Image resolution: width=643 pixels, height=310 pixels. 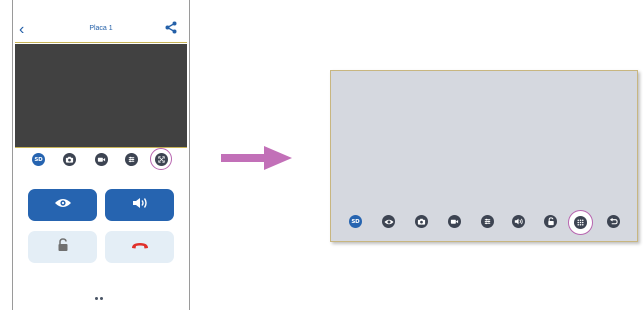 What do you see at coordinates (171, 30) in the screenshot?
I see `share-icon` at bounding box center [171, 30].